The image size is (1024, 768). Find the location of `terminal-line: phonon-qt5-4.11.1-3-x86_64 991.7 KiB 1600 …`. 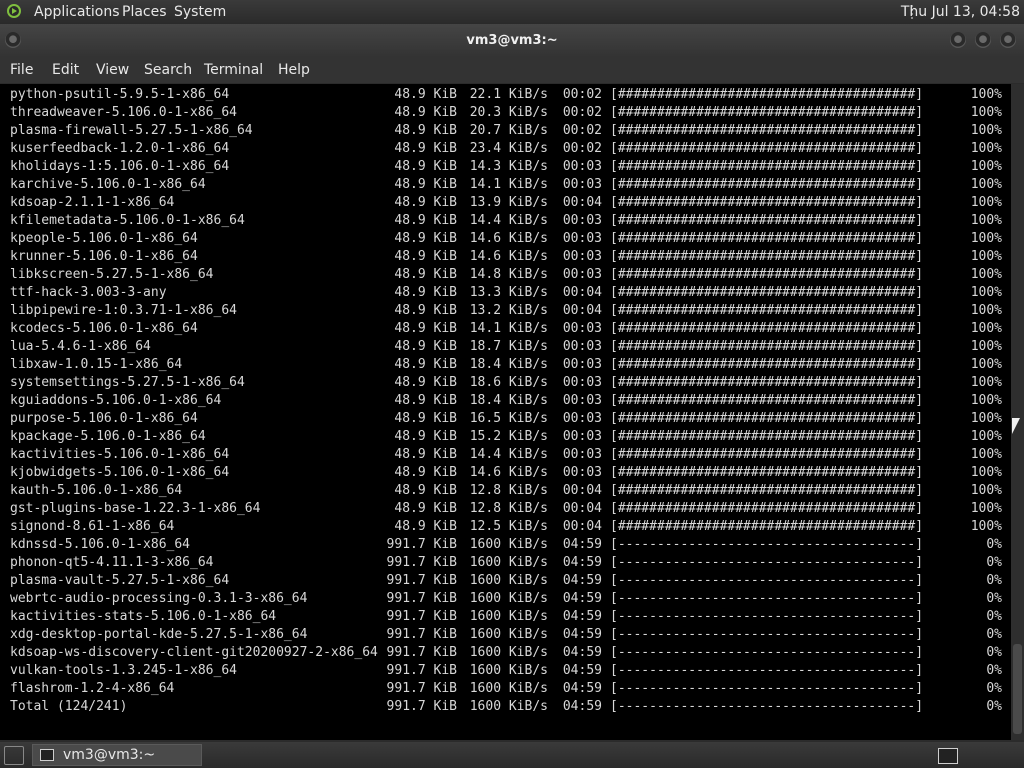

terminal-line: phonon-qt5-4.11.1-3-x86_64 991.7 KiB 1600 … is located at coordinates (505, 563).